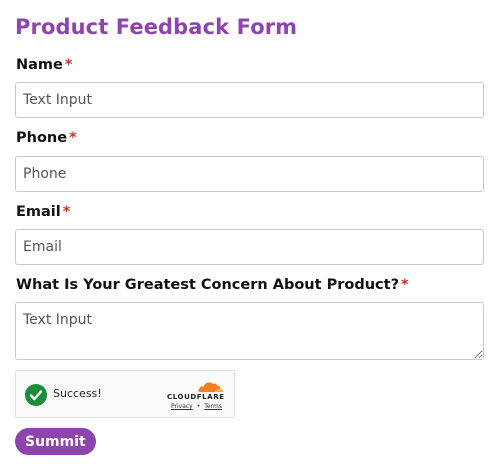 The width and height of the screenshot is (500, 471). What do you see at coordinates (38, 212) in the screenshot?
I see `email-label-text: Email` at bounding box center [38, 212].